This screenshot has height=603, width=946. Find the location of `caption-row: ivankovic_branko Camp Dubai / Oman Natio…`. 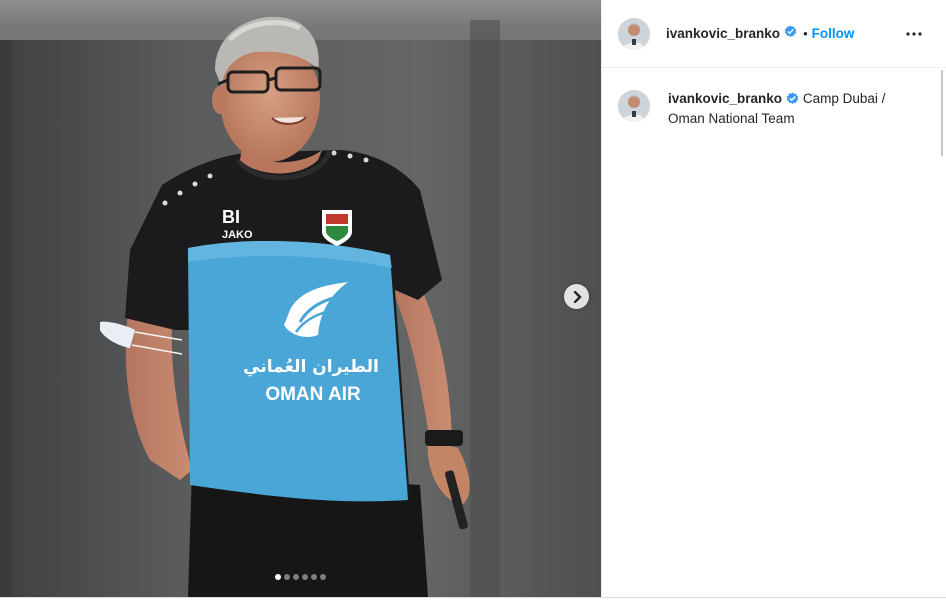

caption-row: ivankovic_branko Camp Dubai / Oman Natio… is located at coordinates (774, 98).